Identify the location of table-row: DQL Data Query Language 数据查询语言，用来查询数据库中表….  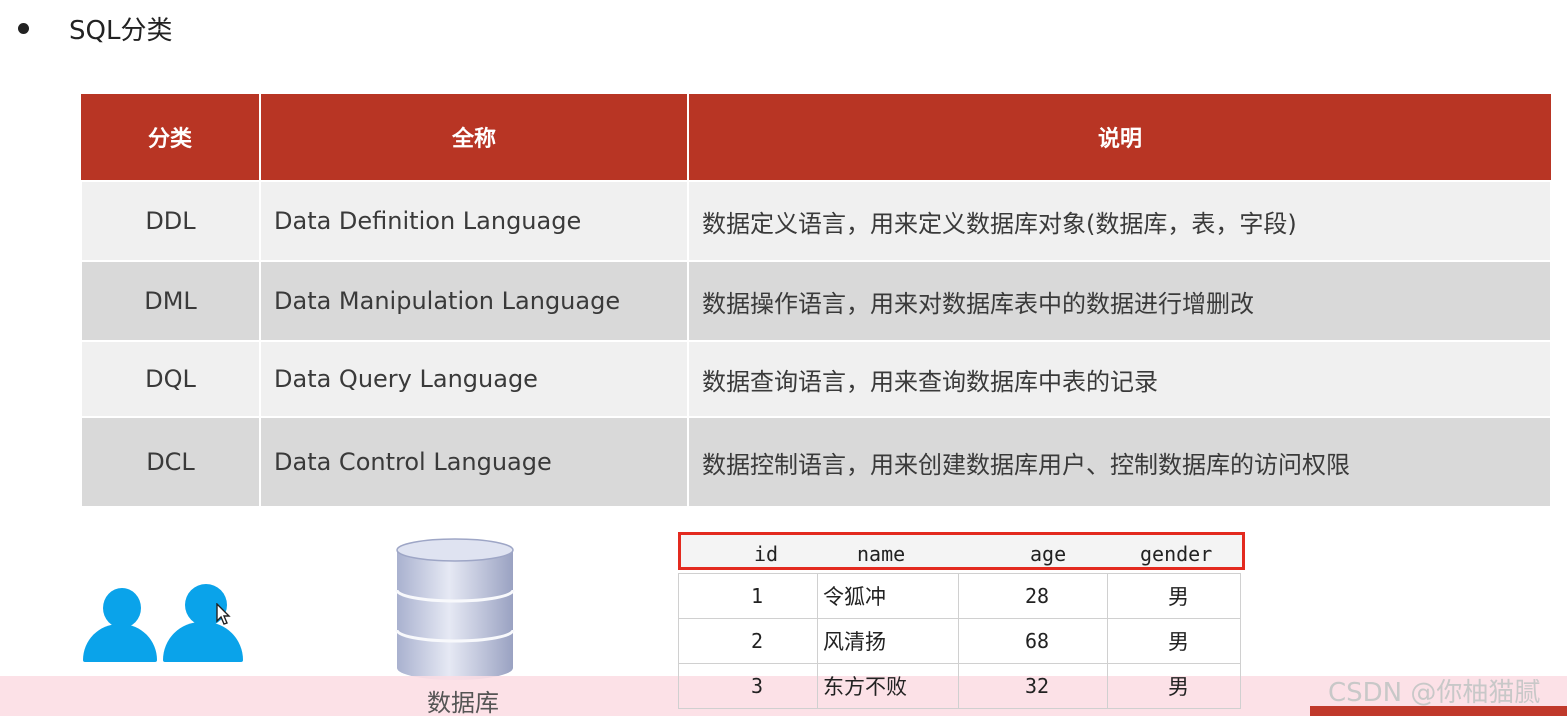
(816, 379).